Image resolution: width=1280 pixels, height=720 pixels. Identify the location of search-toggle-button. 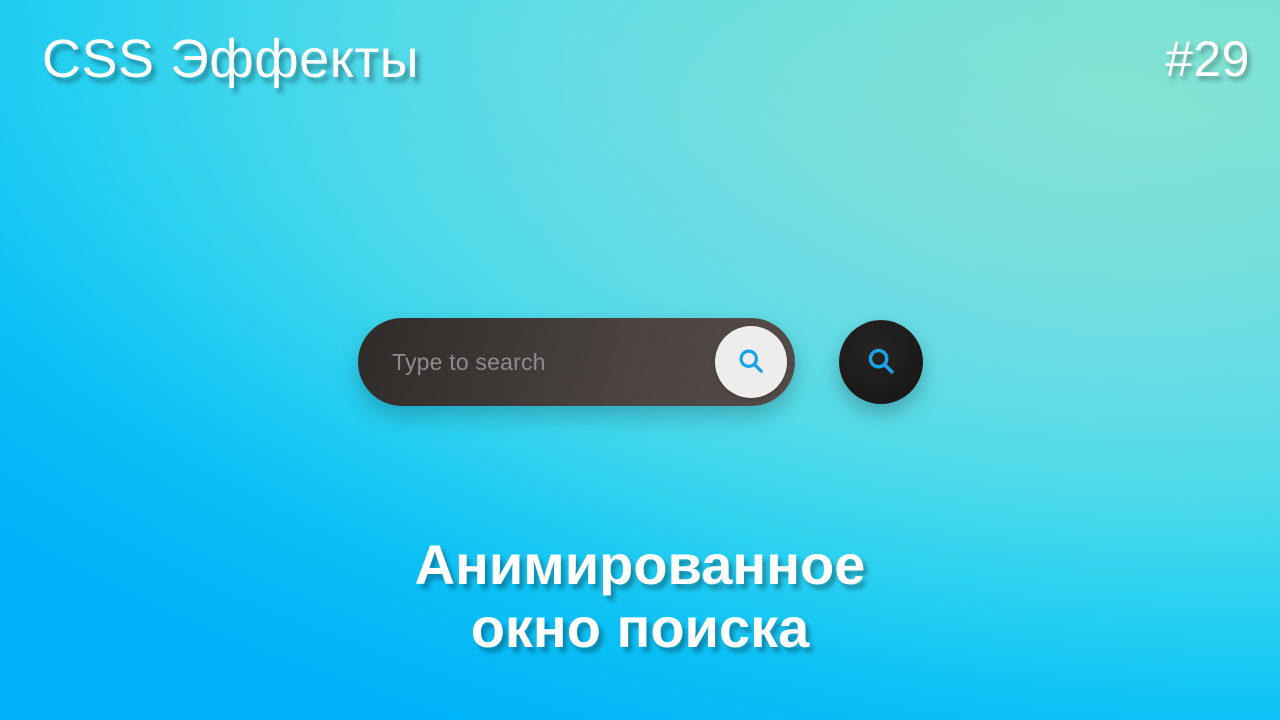
(881, 362).